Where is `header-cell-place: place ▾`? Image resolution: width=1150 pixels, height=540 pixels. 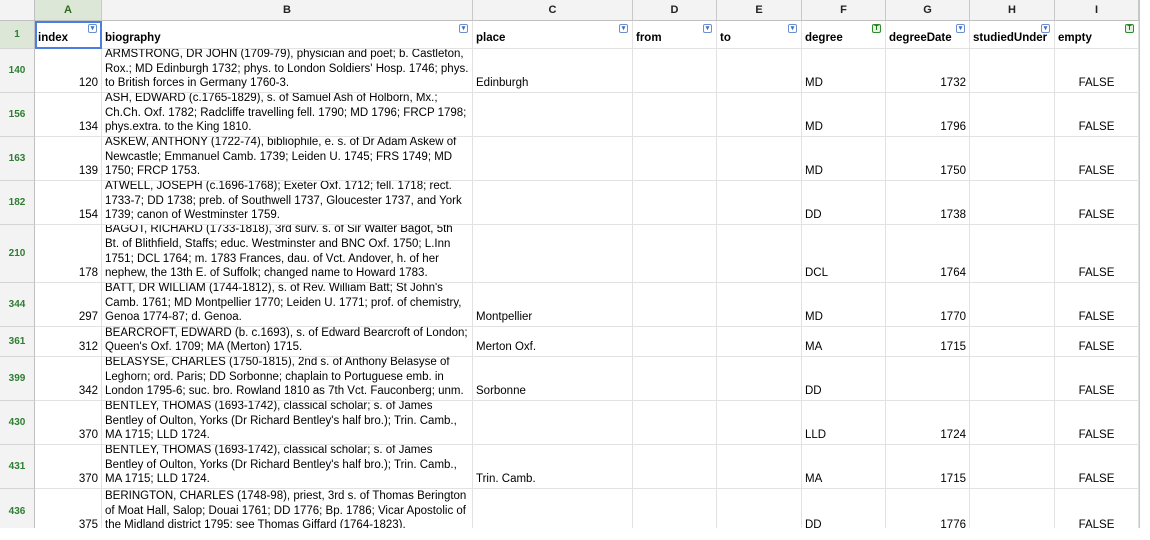
header-cell-place: place ▾ is located at coordinates (553, 35).